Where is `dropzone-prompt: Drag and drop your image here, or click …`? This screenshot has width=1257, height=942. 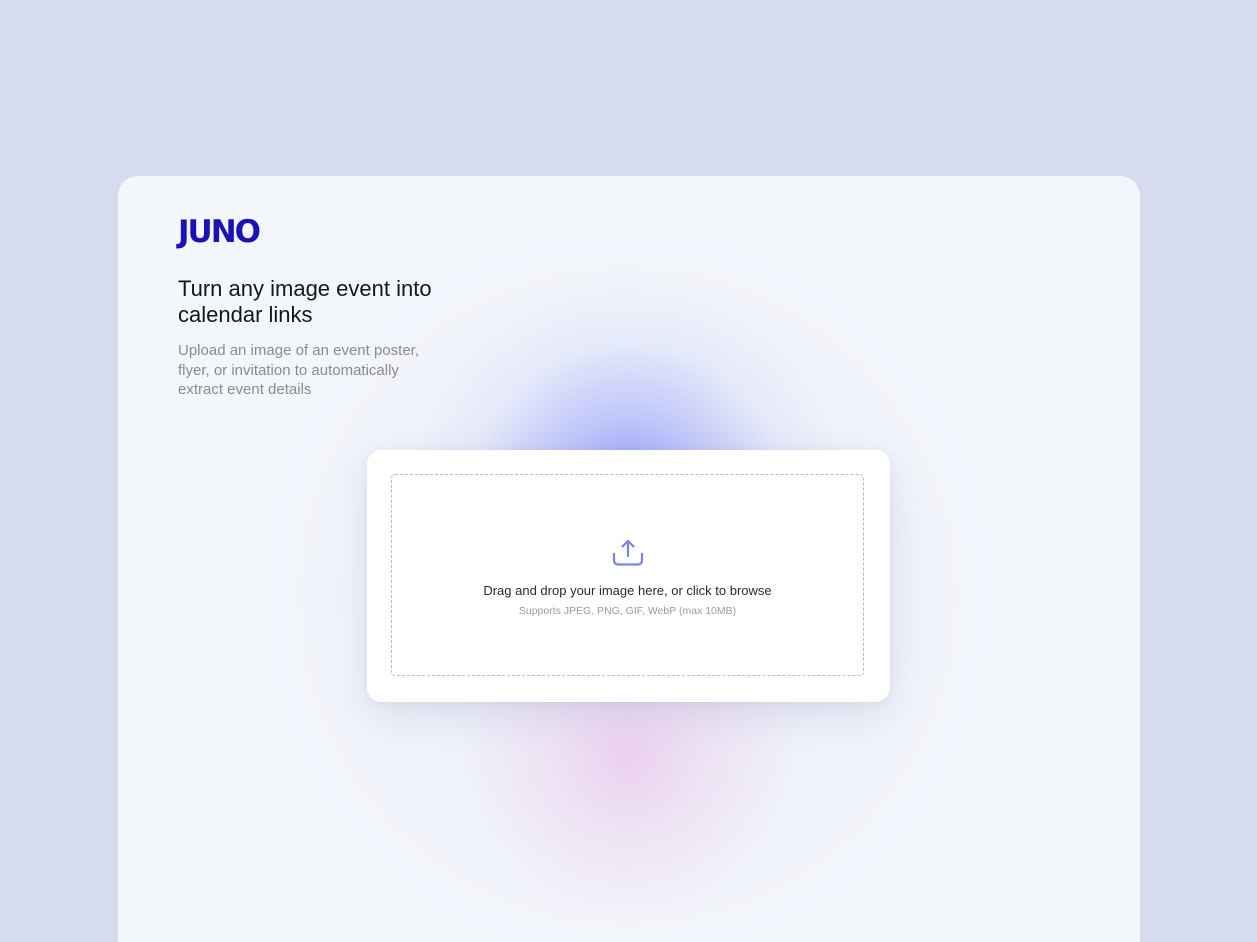
dropzone-prompt: Drag and drop your image here, or click … is located at coordinates (627, 590).